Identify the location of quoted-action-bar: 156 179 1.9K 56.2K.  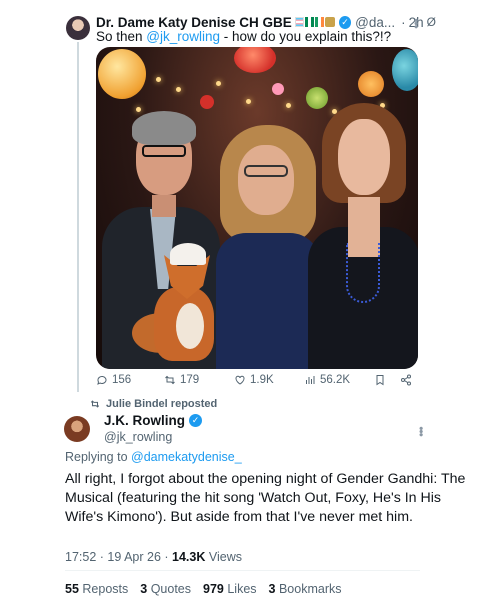
(257, 382).